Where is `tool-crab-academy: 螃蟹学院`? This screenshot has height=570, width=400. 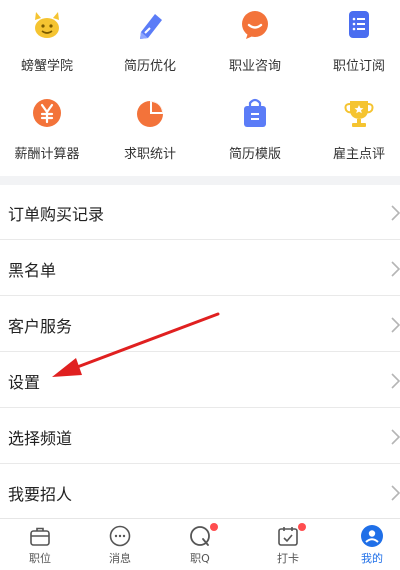
tool-crab-academy: 螃蟹学院 is located at coordinates (50, 44).